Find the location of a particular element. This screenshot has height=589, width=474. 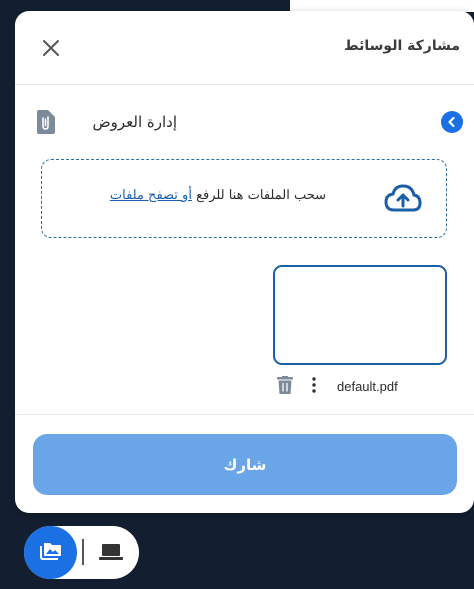

footer-divider is located at coordinates (244, 414).